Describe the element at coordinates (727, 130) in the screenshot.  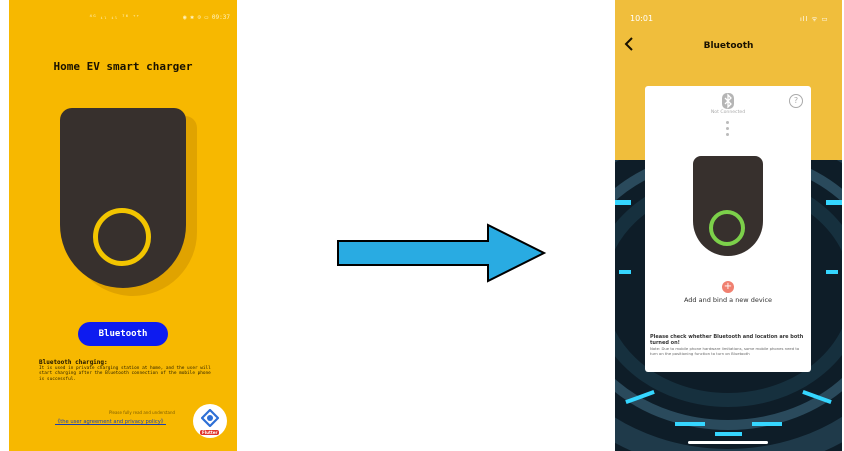
I see `connection-dots` at that location.